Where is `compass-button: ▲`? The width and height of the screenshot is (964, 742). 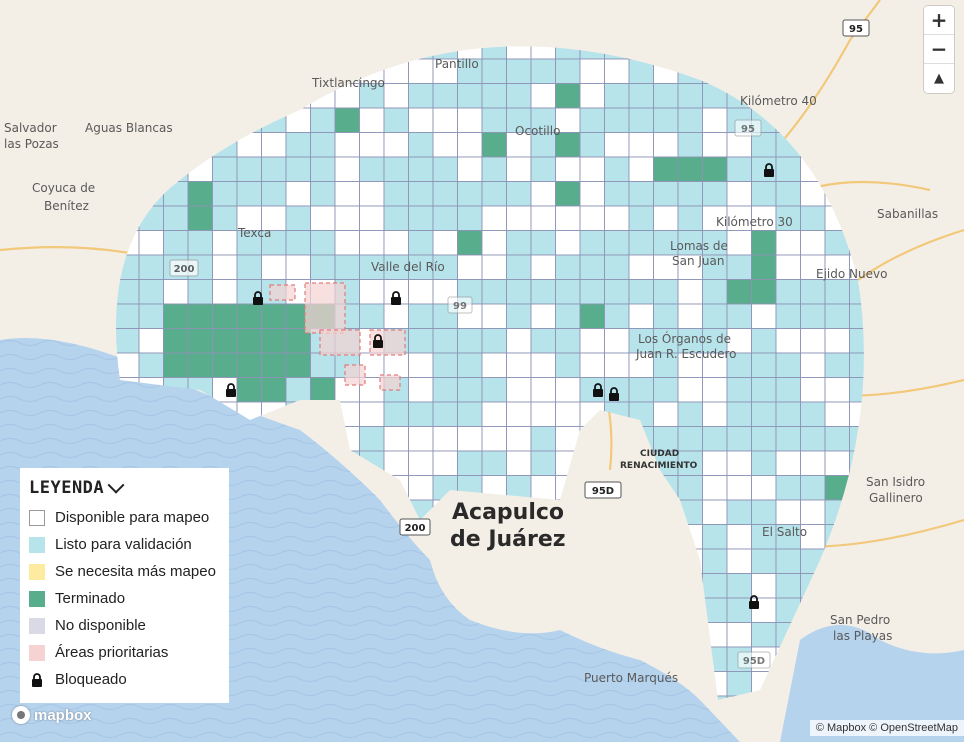
compass-button: ▲ is located at coordinates (939, 78).